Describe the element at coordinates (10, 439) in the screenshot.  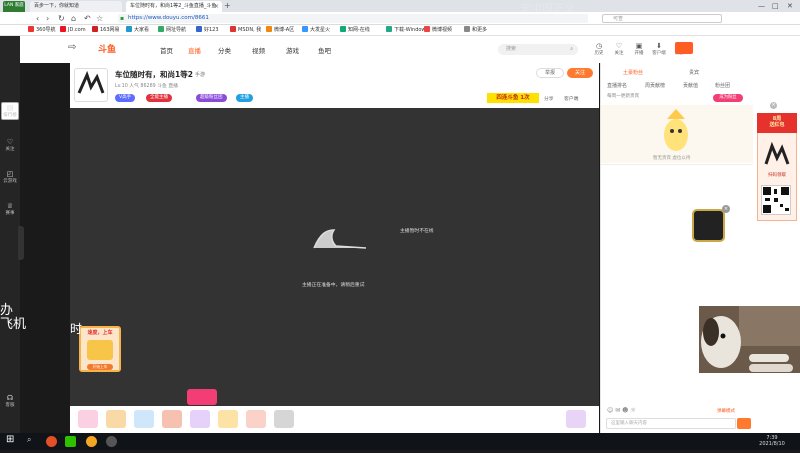
I see `windows-start-icon: ⊞` at that location.